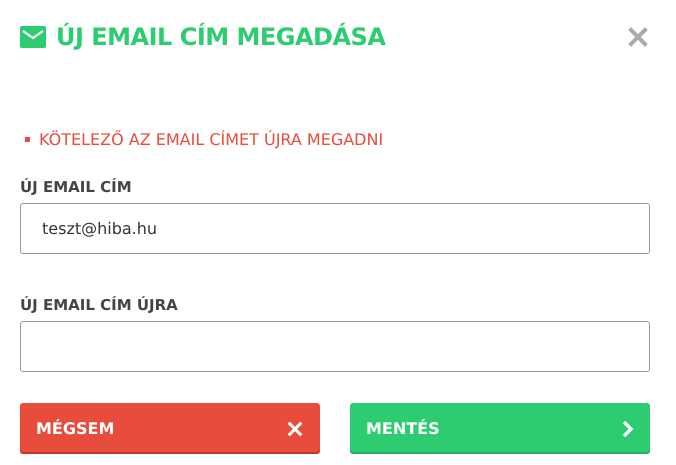 The width and height of the screenshot is (676, 465). Describe the element at coordinates (335, 228) in the screenshot. I see `input-field: teszt@hiba.hu` at that location.